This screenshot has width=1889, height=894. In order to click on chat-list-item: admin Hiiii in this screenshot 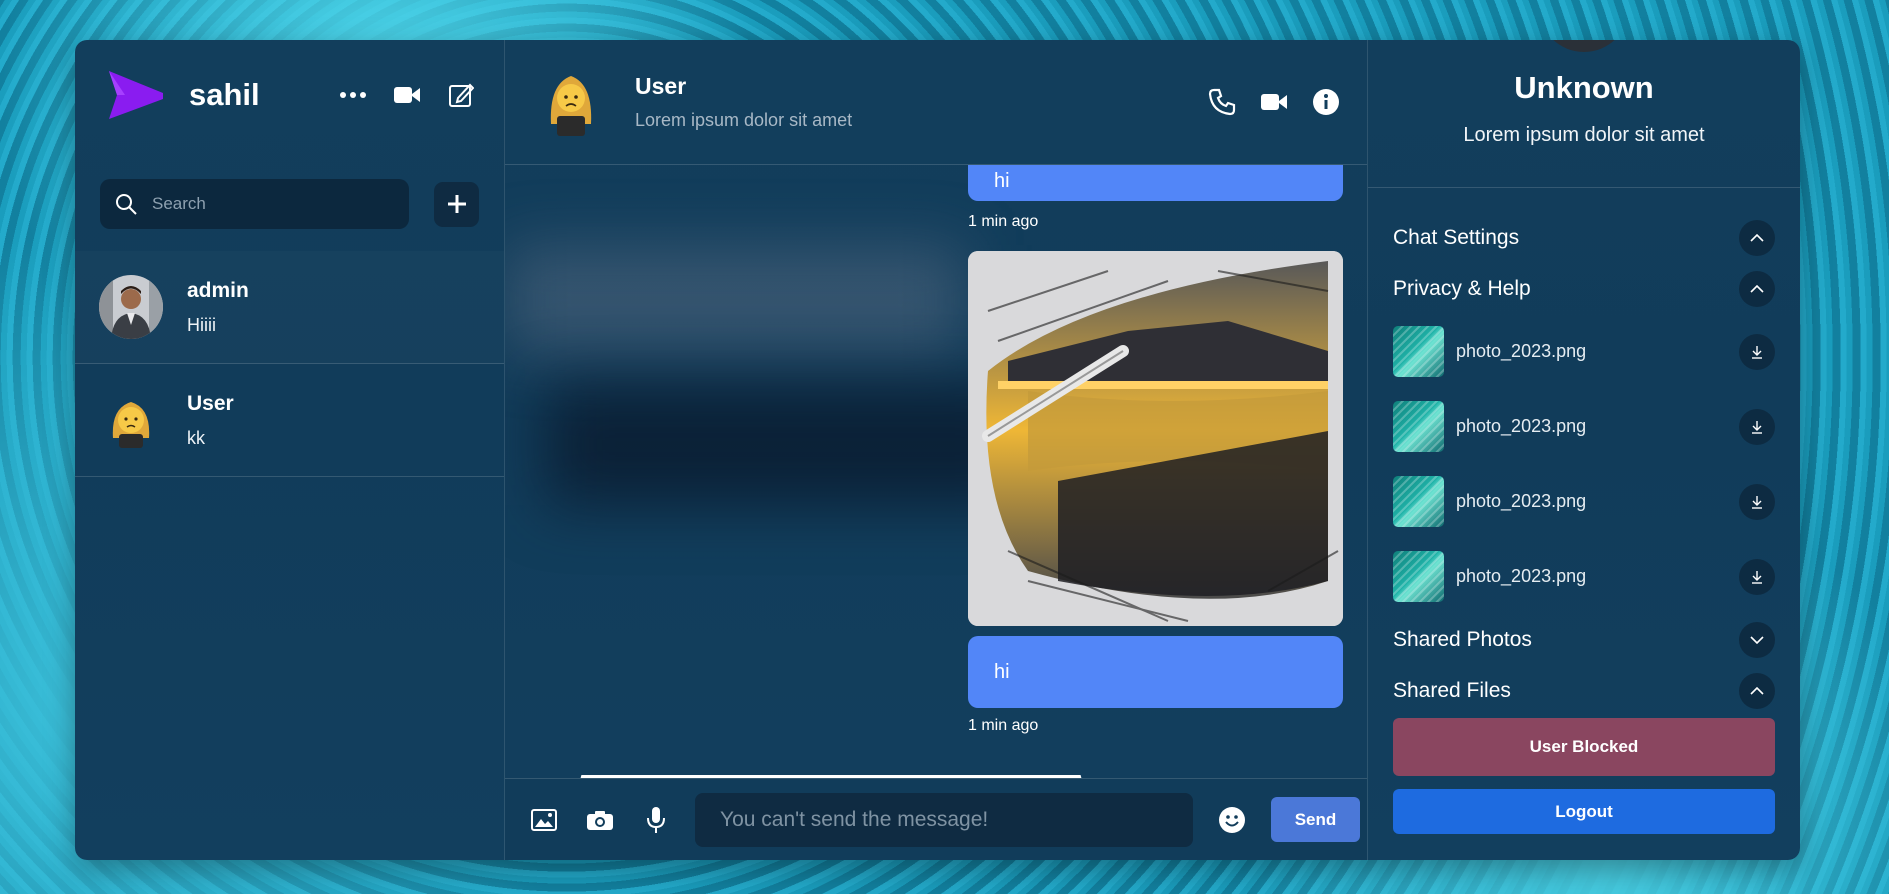, I will do `click(289, 307)`.